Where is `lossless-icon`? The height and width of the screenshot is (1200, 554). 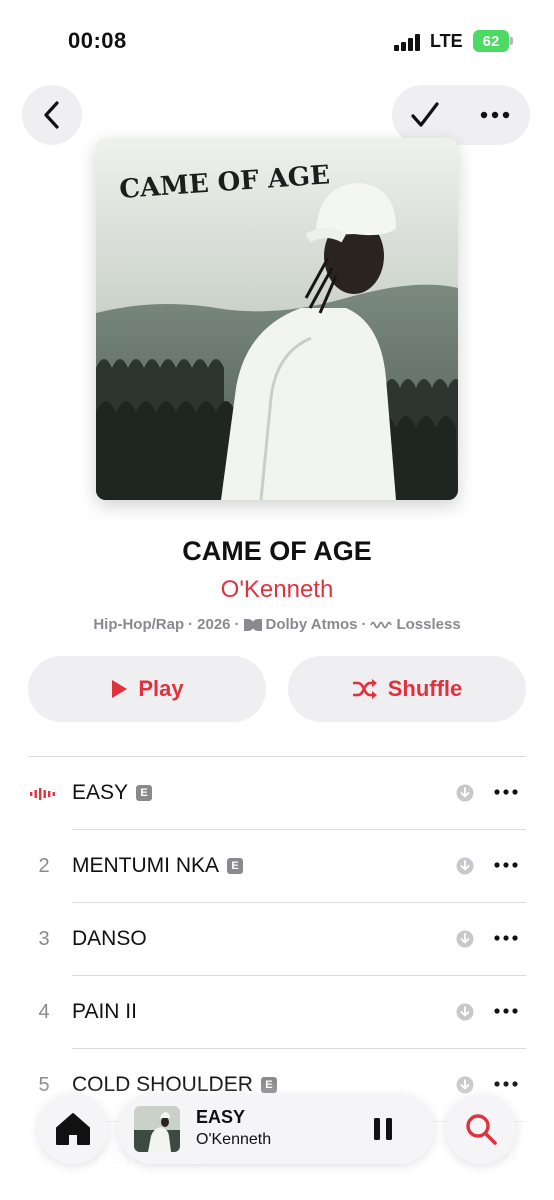 lossless-icon is located at coordinates (381, 624).